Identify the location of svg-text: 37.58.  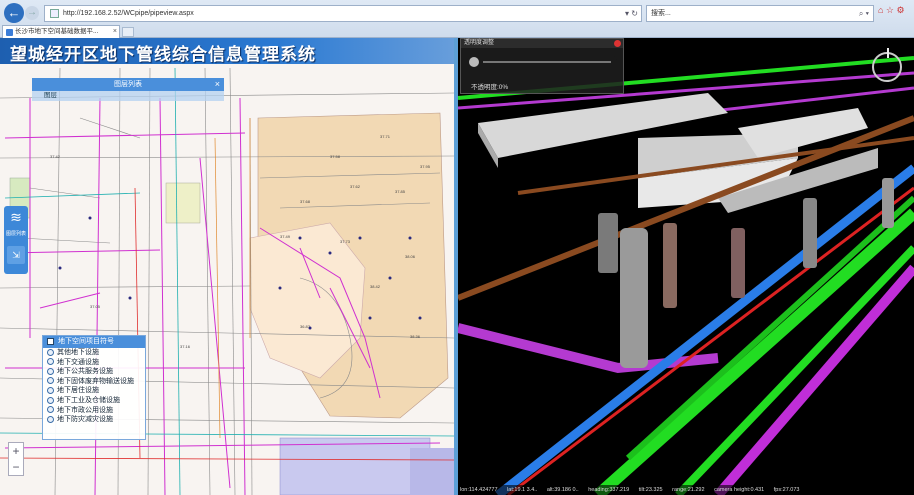
(335, 156).